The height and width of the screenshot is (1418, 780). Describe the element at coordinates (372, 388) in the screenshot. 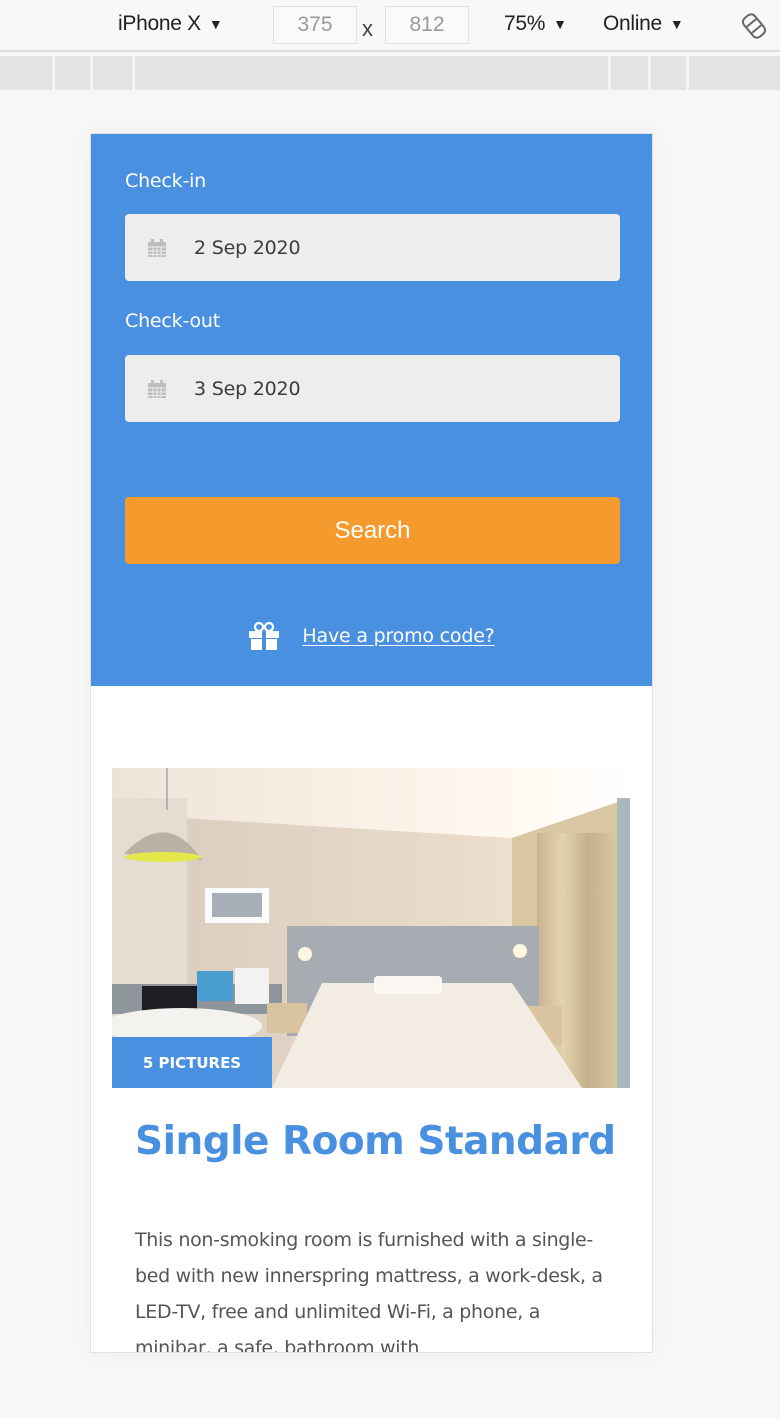

I see `checkout-field: 3 Sep 2020` at that location.